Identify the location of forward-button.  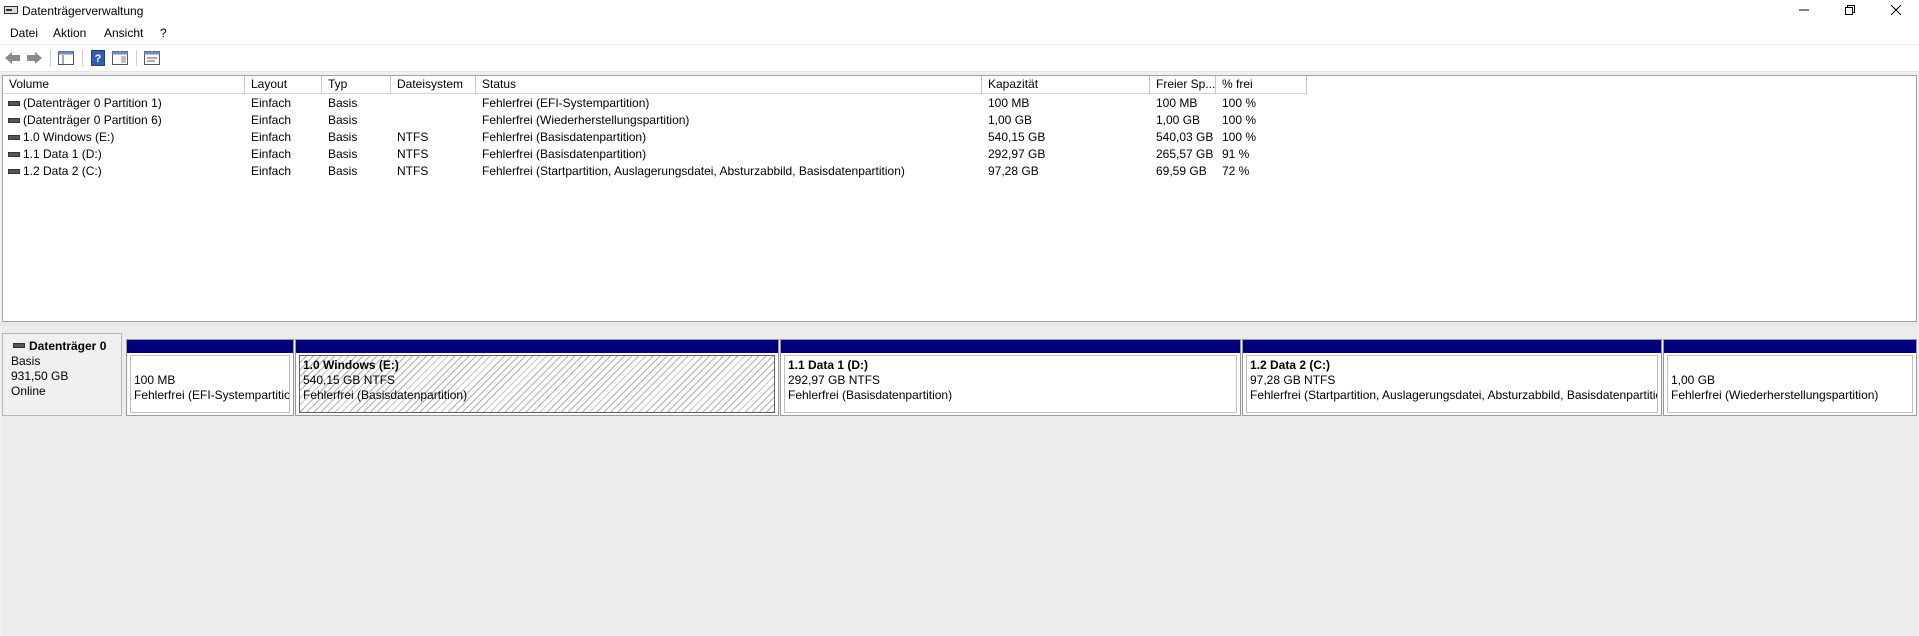
(34, 58).